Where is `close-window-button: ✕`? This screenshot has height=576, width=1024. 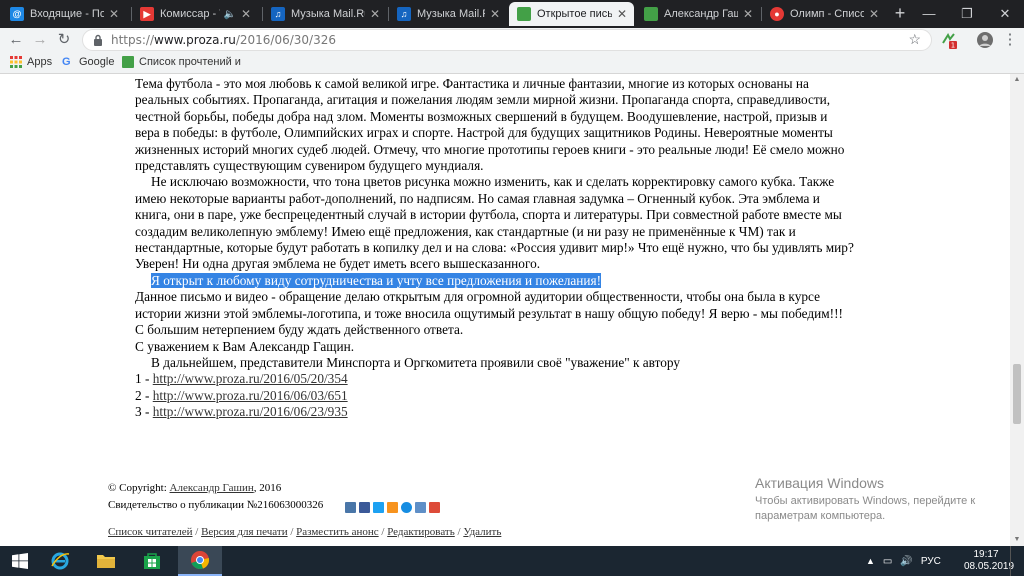 close-window-button: ✕ is located at coordinates (1005, 14).